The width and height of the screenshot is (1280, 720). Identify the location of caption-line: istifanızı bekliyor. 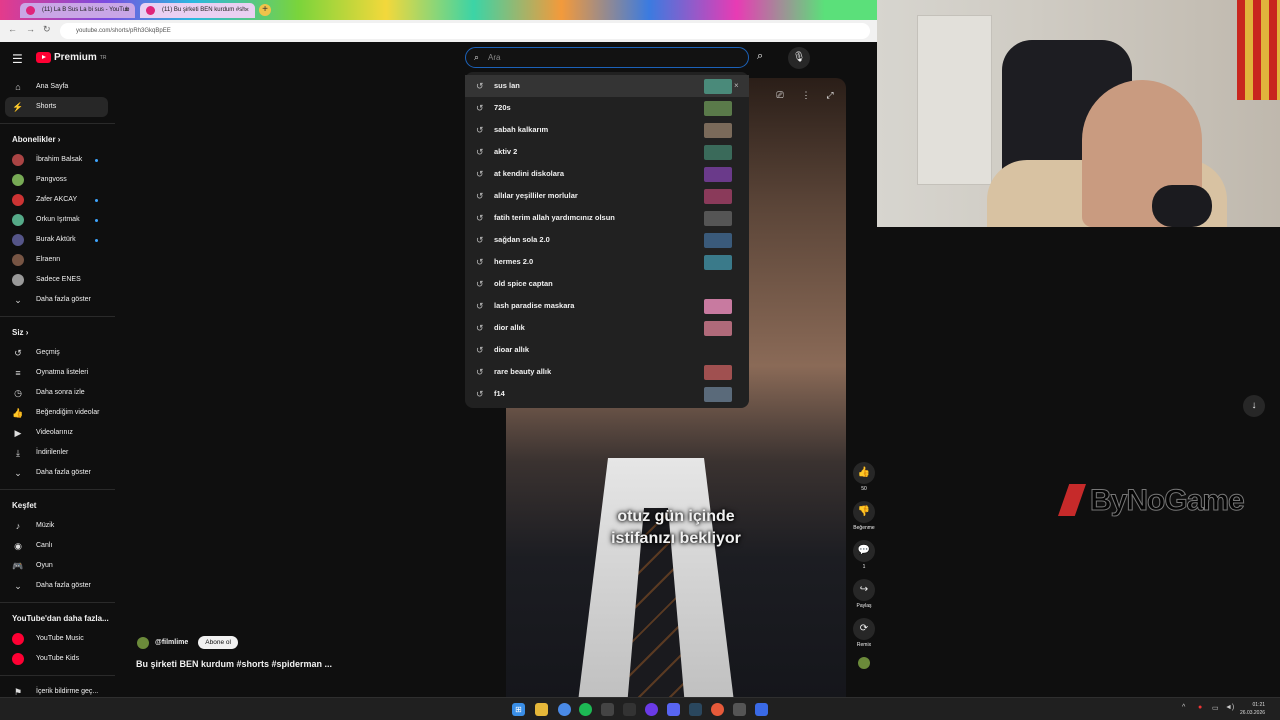
(676, 538).